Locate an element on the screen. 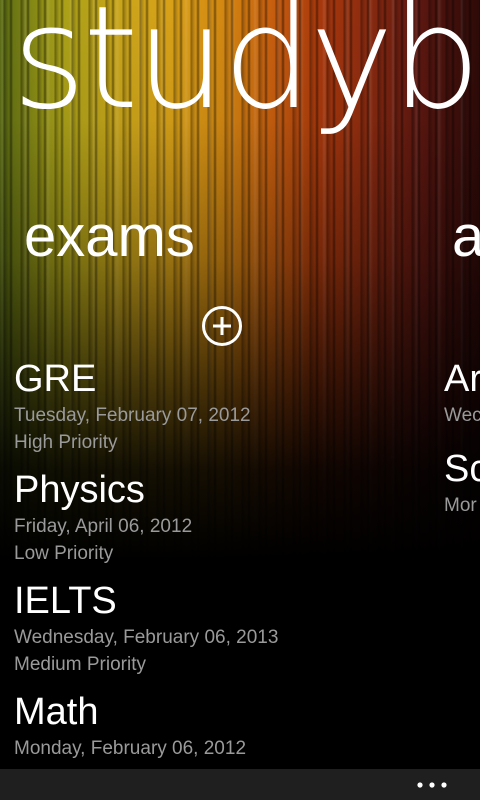 Image resolution: width=480 pixels, height=800 pixels. next-pivot-item-sub: Wec is located at coordinates (462, 415).